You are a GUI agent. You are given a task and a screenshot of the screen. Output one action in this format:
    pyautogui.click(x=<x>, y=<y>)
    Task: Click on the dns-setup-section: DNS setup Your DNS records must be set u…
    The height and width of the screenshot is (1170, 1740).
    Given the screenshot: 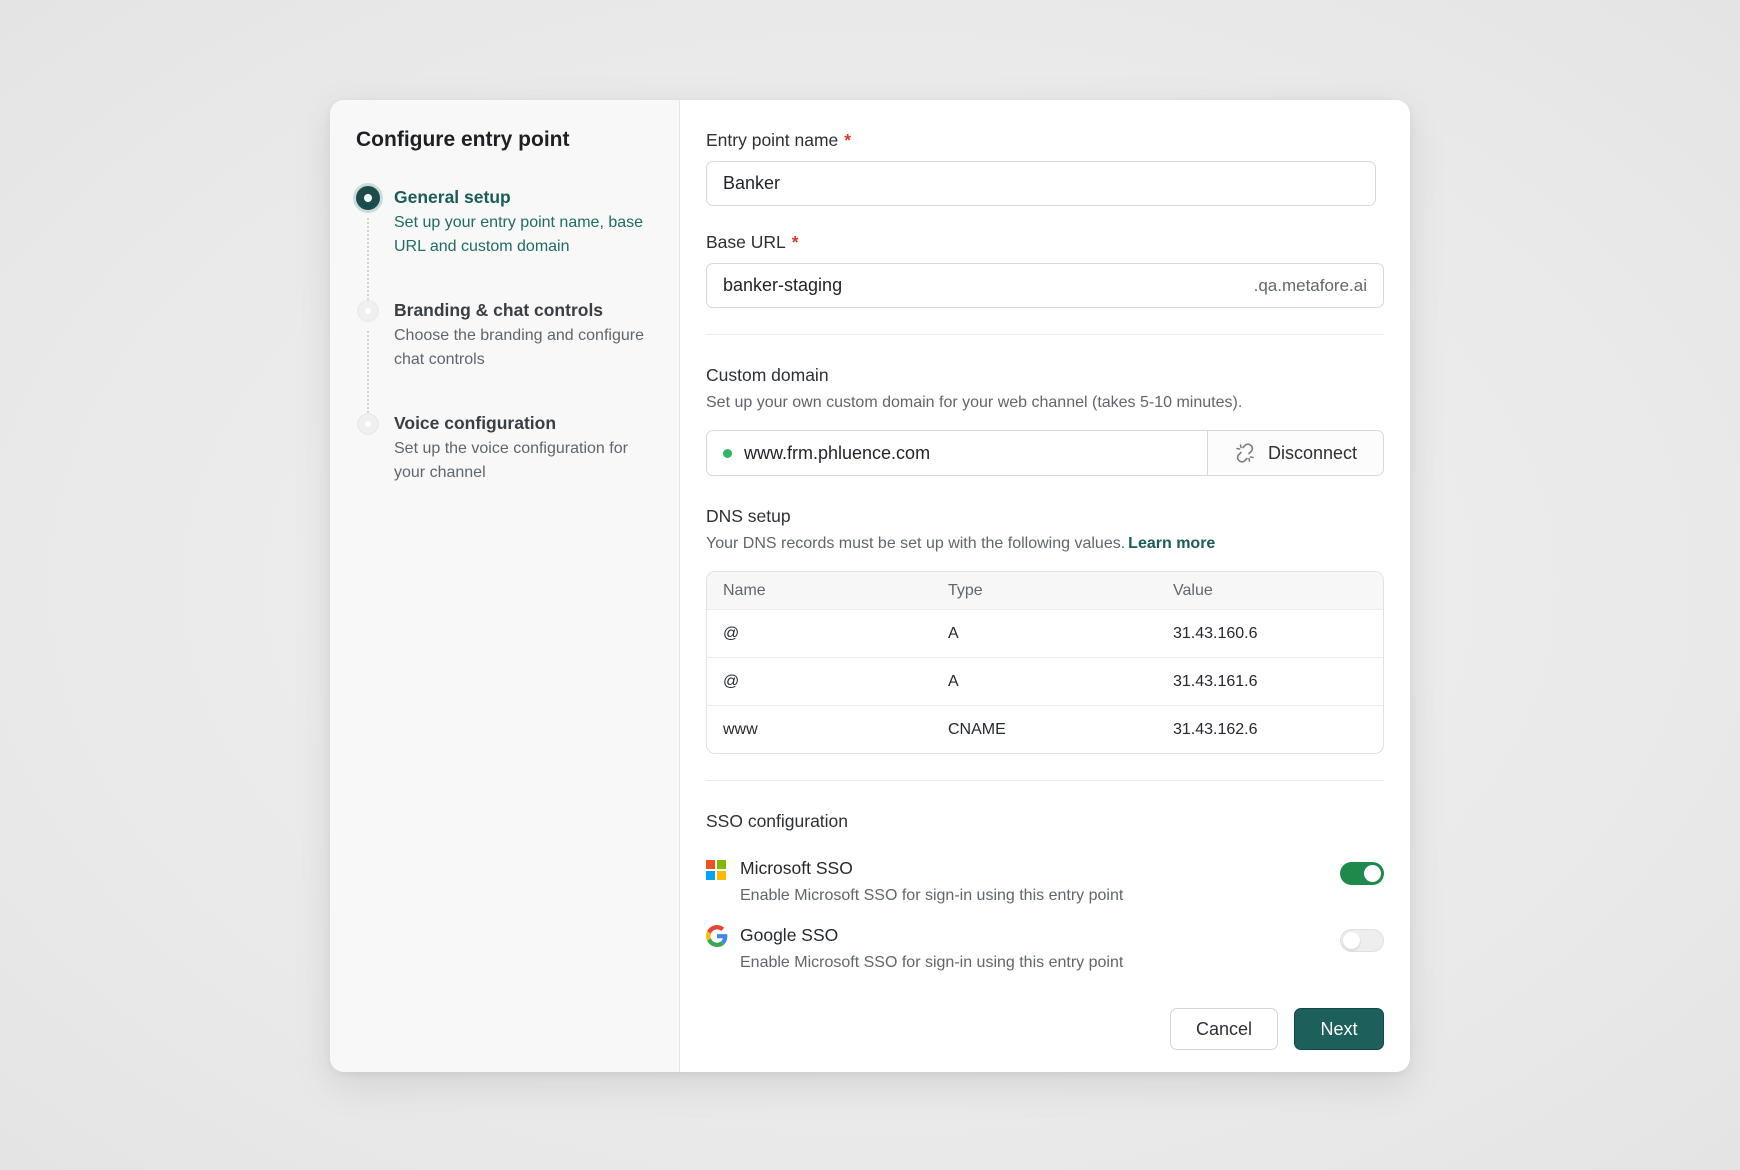 What is the action you would take?
    pyautogui.click(x=1045, y=630)
    